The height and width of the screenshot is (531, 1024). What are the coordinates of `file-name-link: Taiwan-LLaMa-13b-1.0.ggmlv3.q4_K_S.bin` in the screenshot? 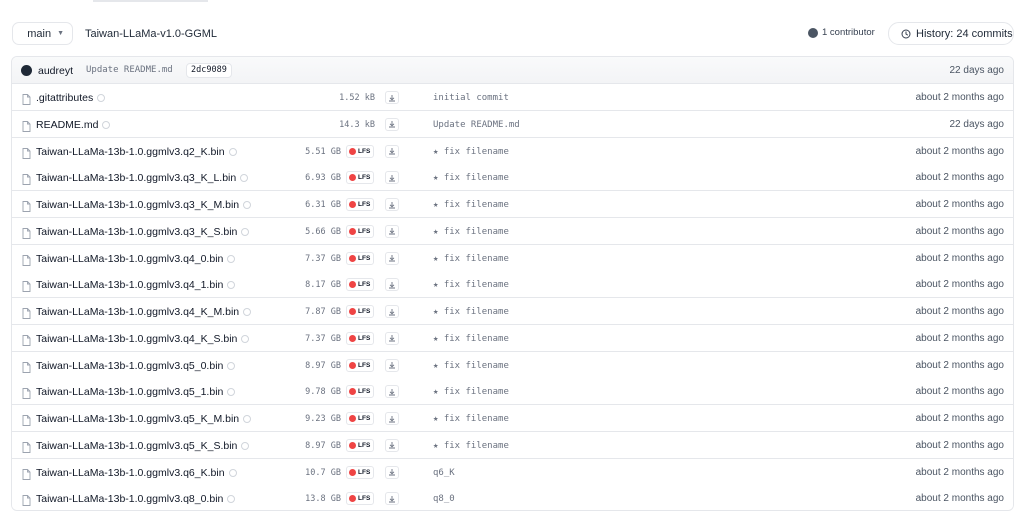 It's located at (143, 338).